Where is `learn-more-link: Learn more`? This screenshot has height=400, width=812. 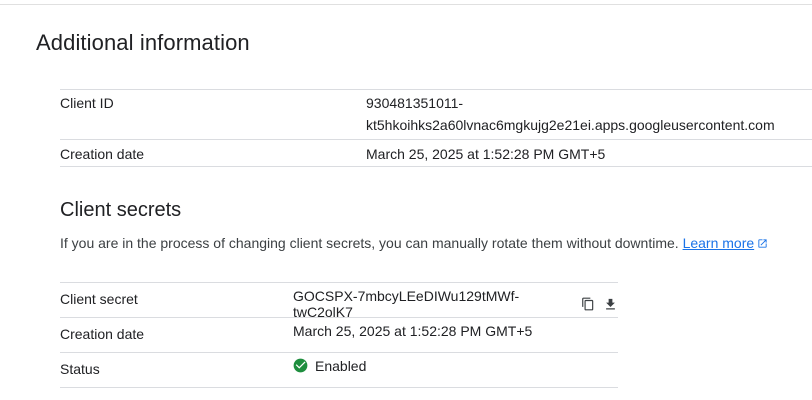 learn-more-link: Learn more is located at coordinates (726, 243).